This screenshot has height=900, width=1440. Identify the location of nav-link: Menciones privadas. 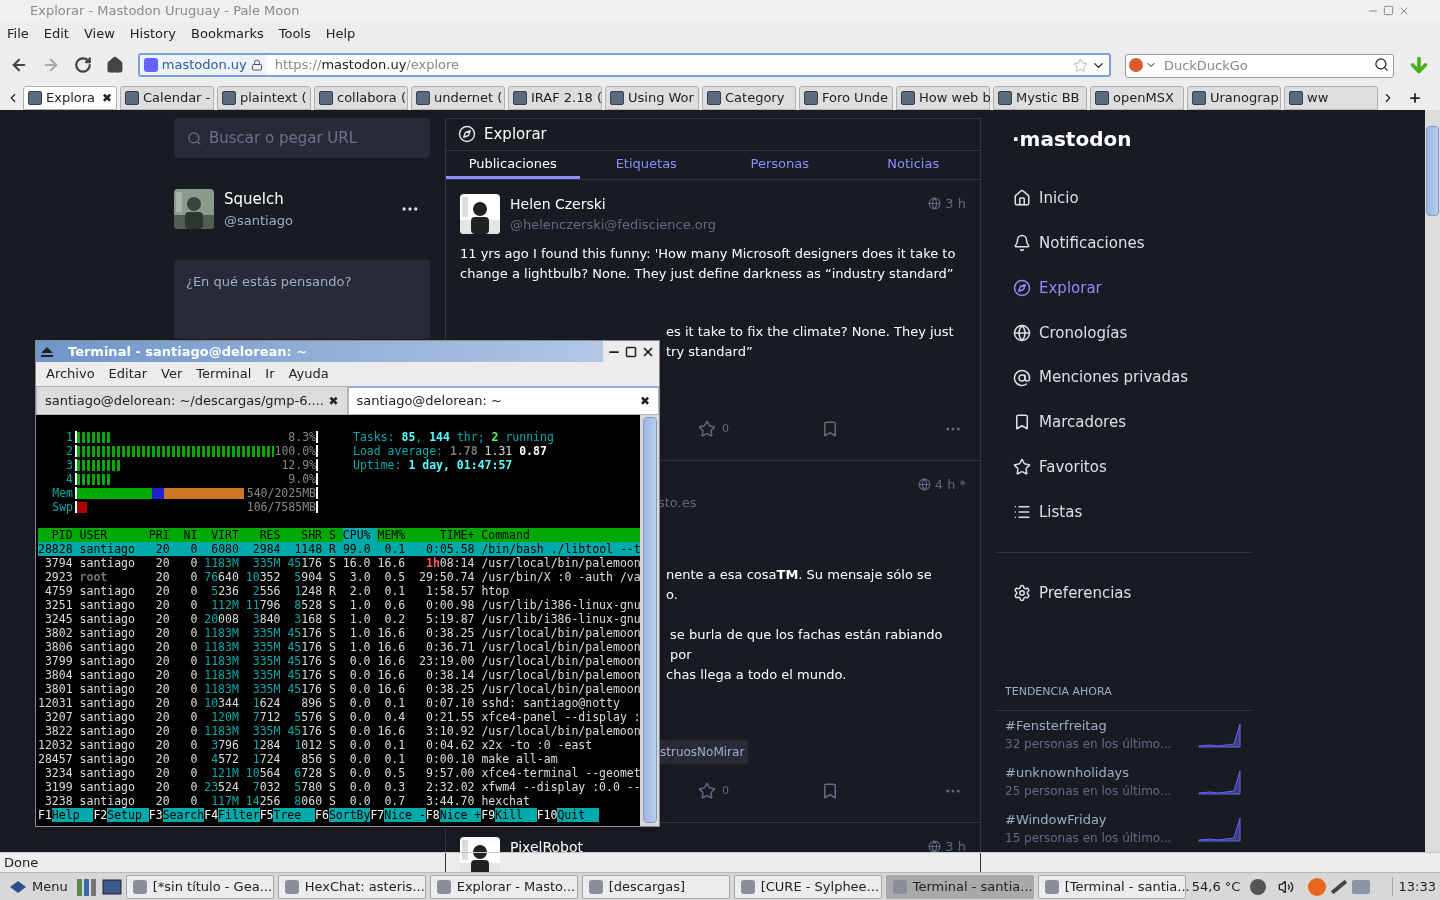
(1124, 377).